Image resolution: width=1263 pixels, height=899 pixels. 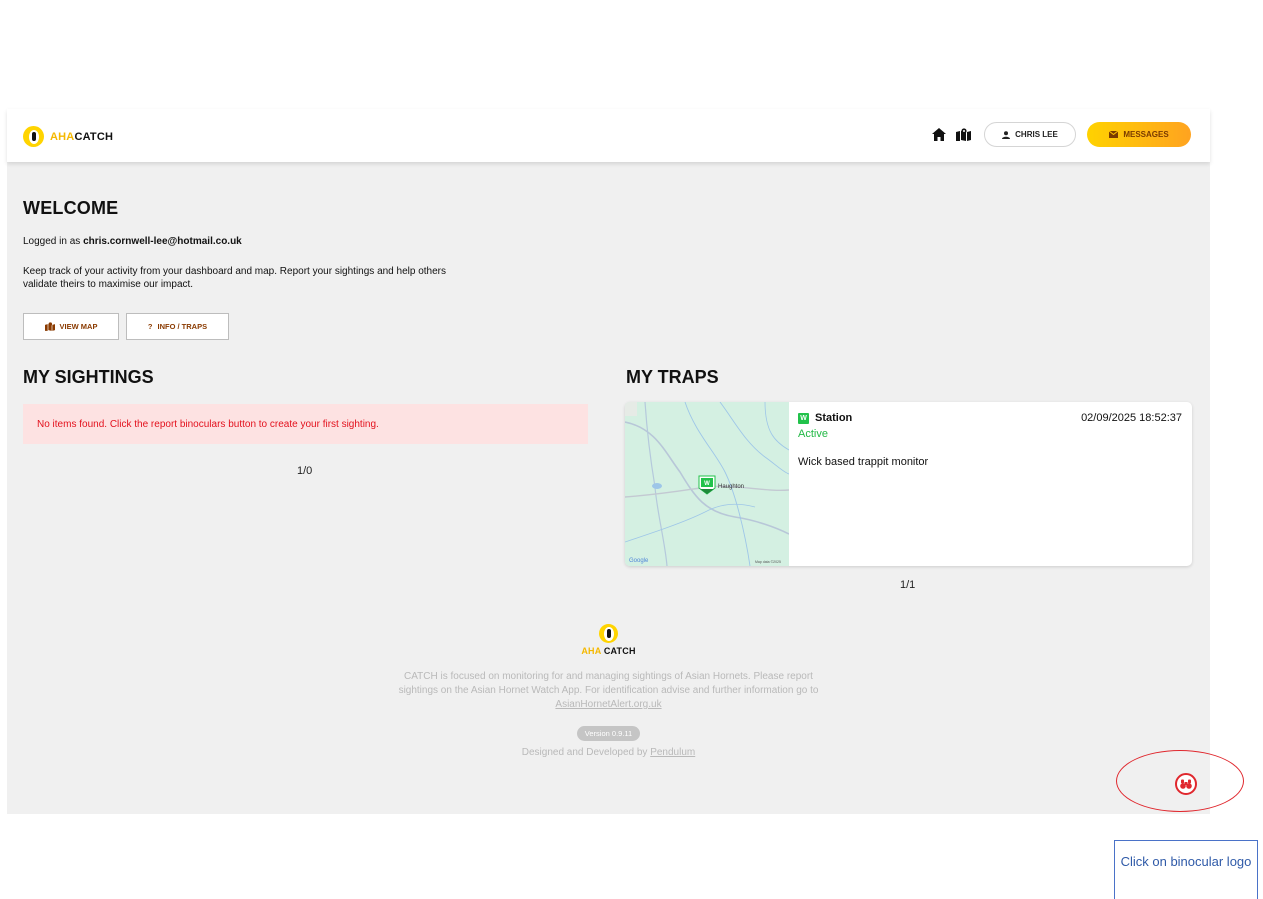 I want to click on envelope-icon, so click(x=1114, y=134).